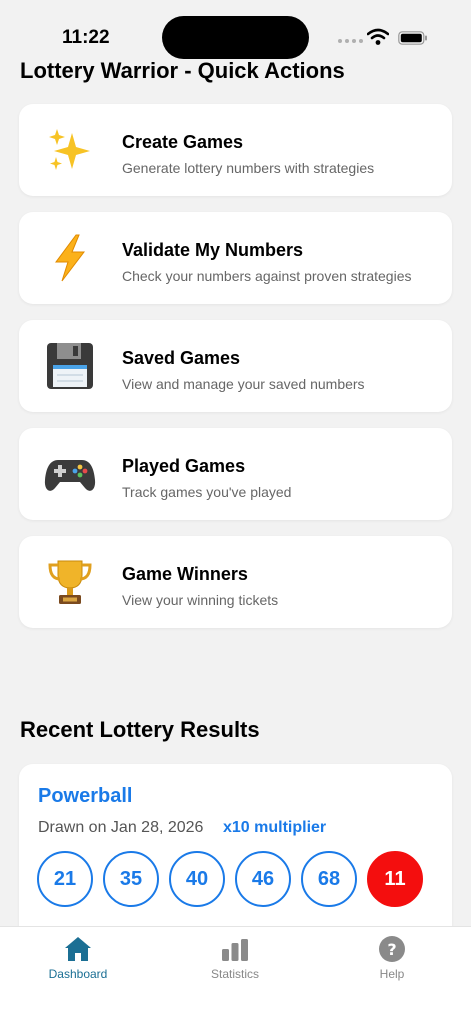 The height and width of the screenshot is (1024, 471). I want to click on tab-statistics: Statistics, so click(235, 958).